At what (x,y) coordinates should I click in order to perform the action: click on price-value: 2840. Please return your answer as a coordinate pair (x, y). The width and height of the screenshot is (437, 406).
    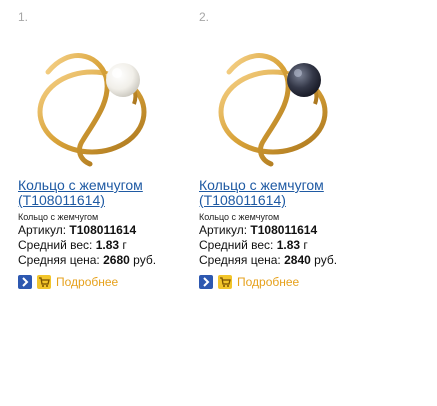
    Looking at the image, I should click on (297, 260).